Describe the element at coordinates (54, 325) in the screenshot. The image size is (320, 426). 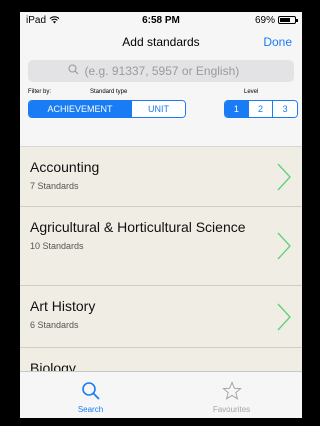
I see `list-item-subtitle: 6 Standards` at that location.